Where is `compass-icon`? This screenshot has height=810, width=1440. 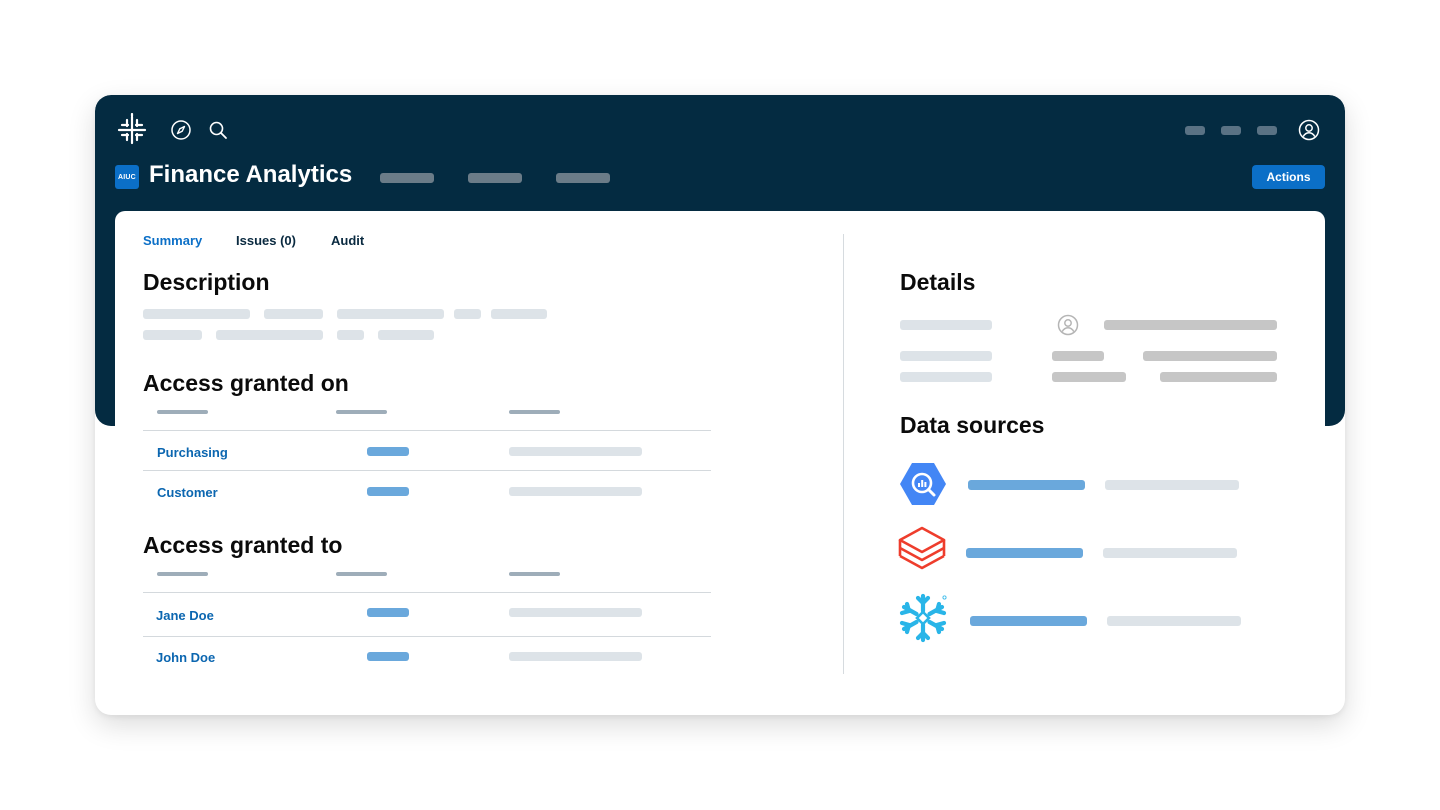
compass-icon is located at coordinates (181, 130).